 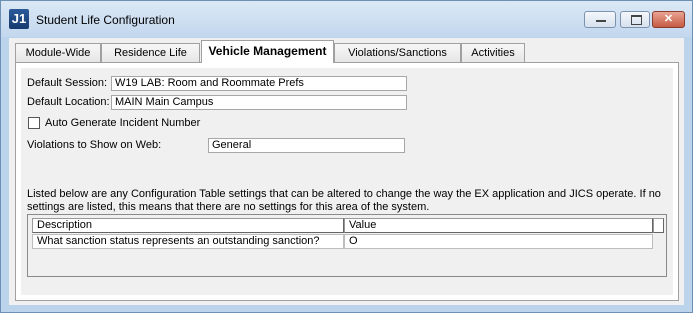 What do you see at coordinates (267, 51) in the screenshot?
I see `tab-vehicle-management: Vehicle Management` at bounding box center [267, 51].